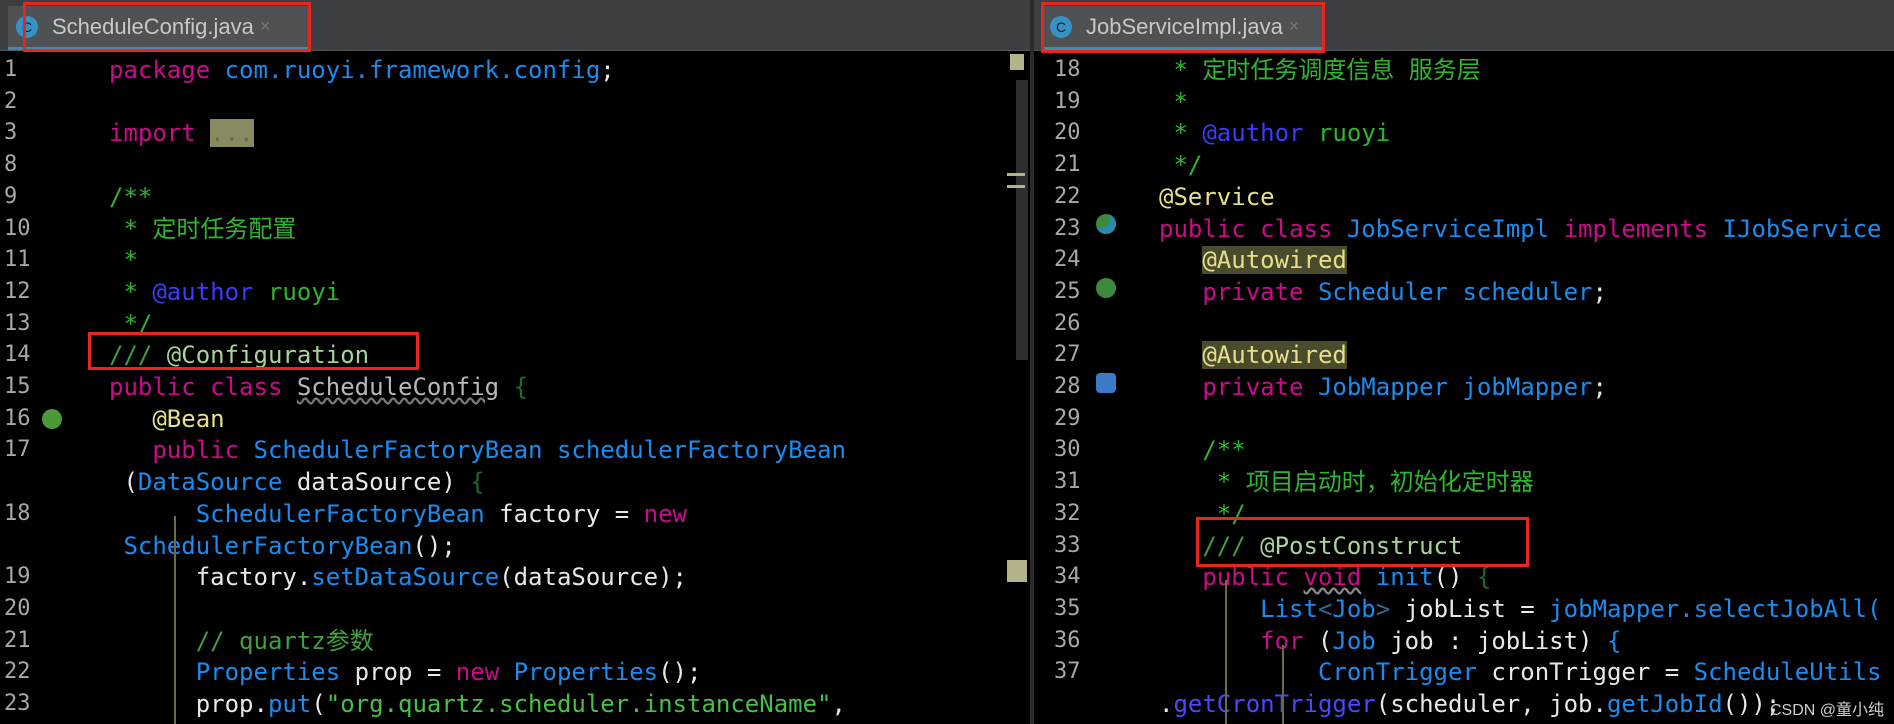 The image size is (1894, 724). Describe the element at coordinates (515, 165) in the screenshot. I see `code-line: 8` at that location.